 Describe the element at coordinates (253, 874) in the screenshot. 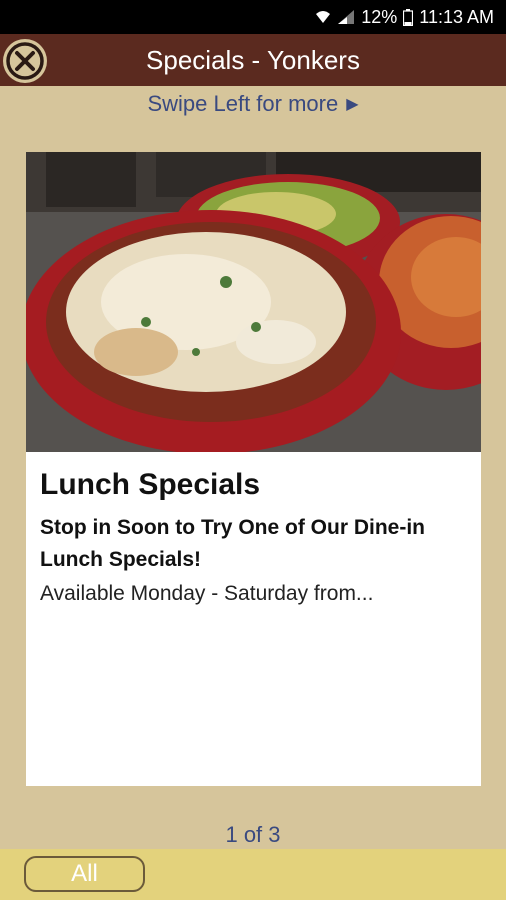

I see `bottom-bar: All` at that location.